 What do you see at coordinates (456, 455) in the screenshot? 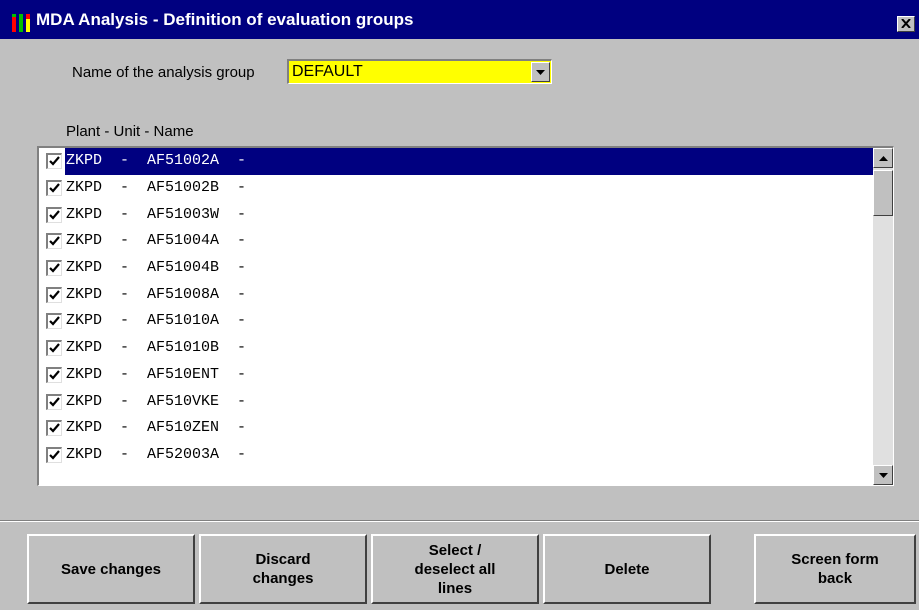
I see `list-item: ZKPD - AF52003A -` at bounding box center [456, 455].